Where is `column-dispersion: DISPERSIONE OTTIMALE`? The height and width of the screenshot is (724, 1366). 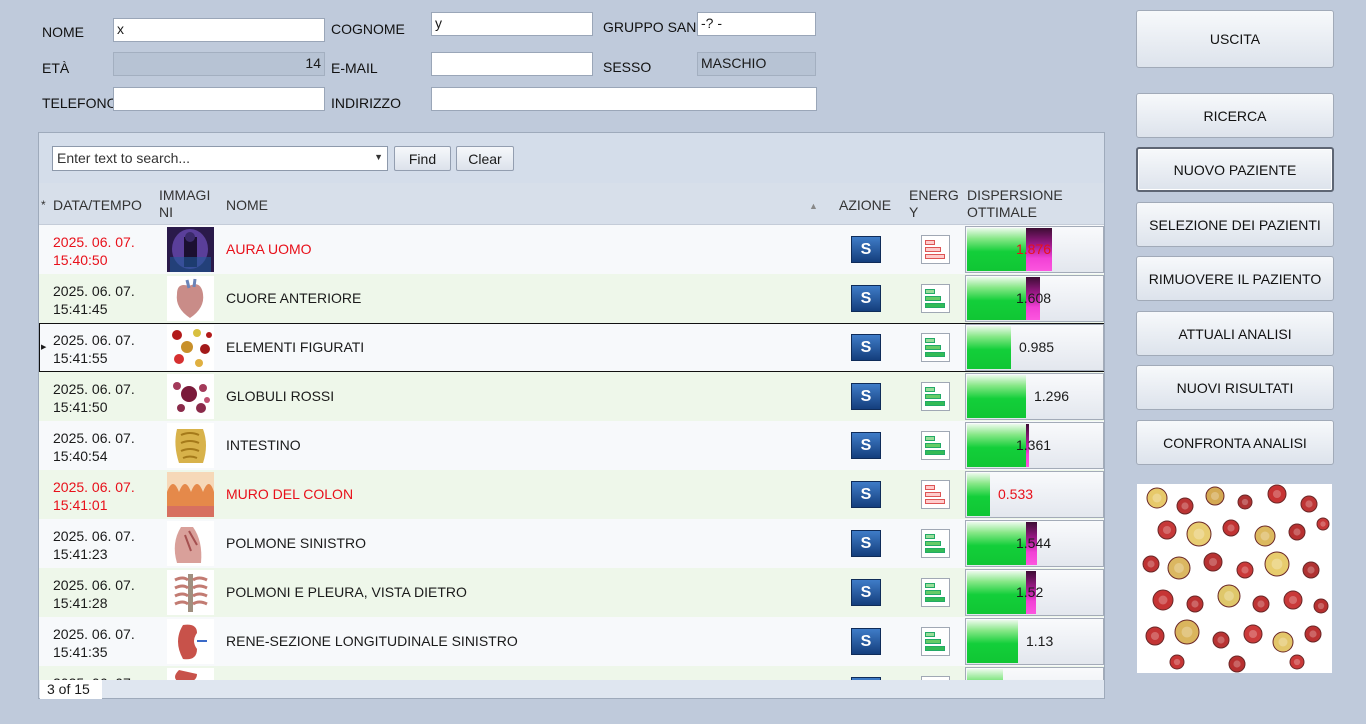
column-dispersion: DISPERSIONE OTTIMALE is located at coordinates (1022, 204).